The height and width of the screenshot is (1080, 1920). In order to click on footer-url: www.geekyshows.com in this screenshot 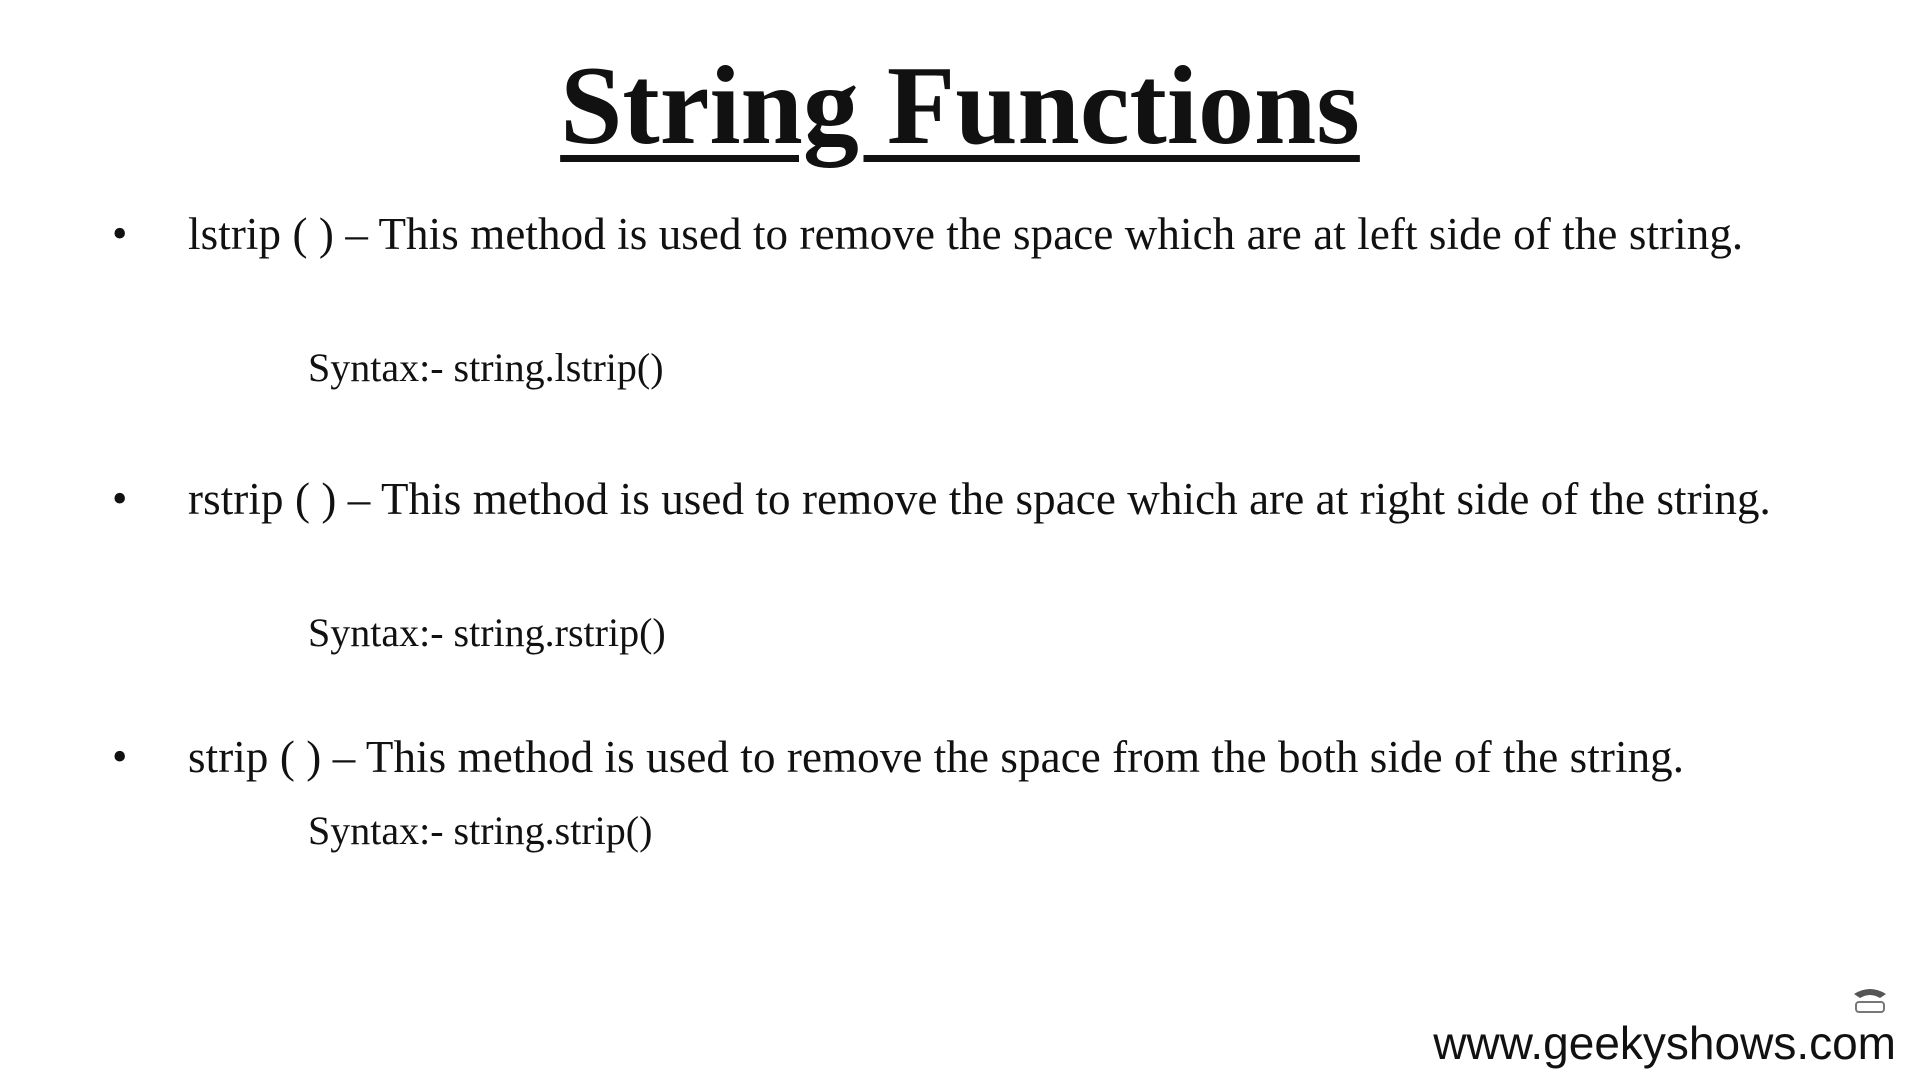, I will do `click(1664, 1043)`.